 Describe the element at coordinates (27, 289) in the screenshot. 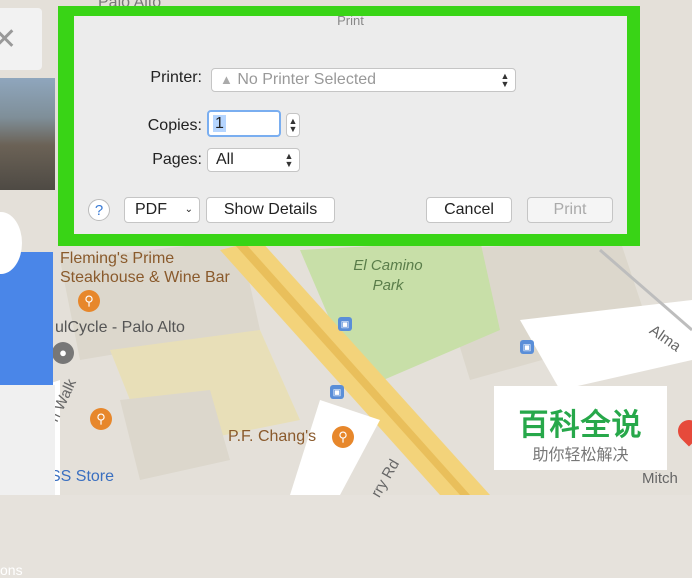

I see `left-panel: ✕ ons` at that location.